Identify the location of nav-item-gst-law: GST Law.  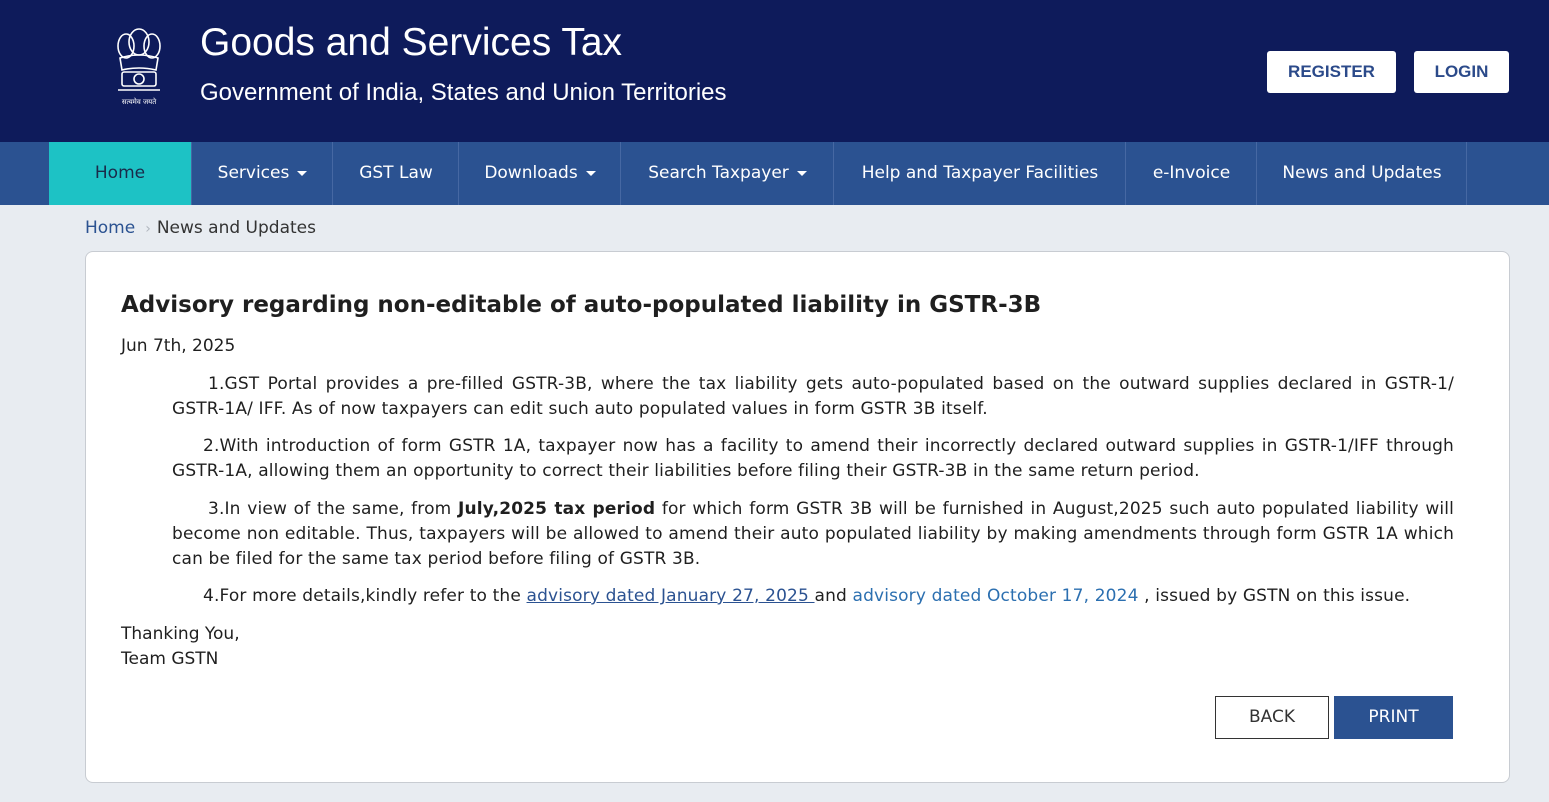
(396, 173).